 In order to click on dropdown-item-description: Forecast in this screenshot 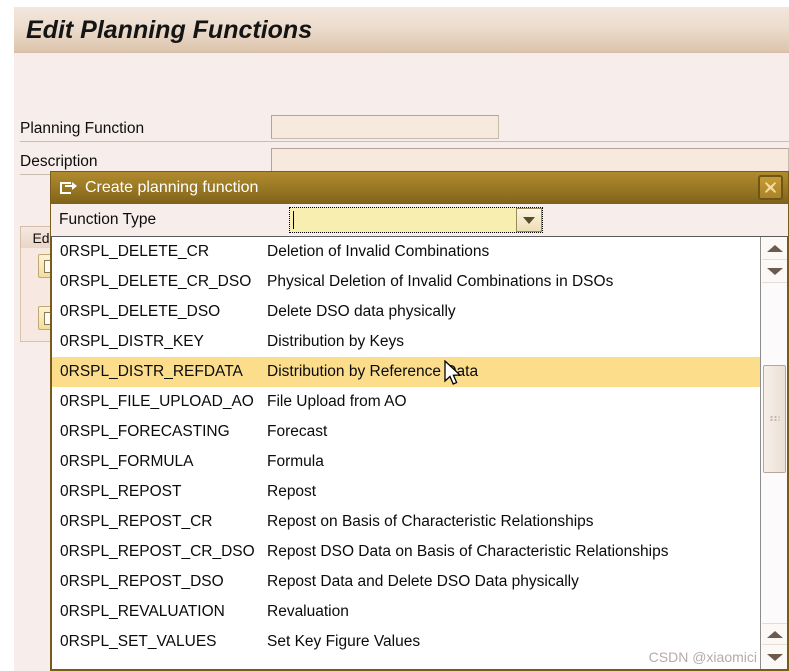, I will do `click(297, 431)`.